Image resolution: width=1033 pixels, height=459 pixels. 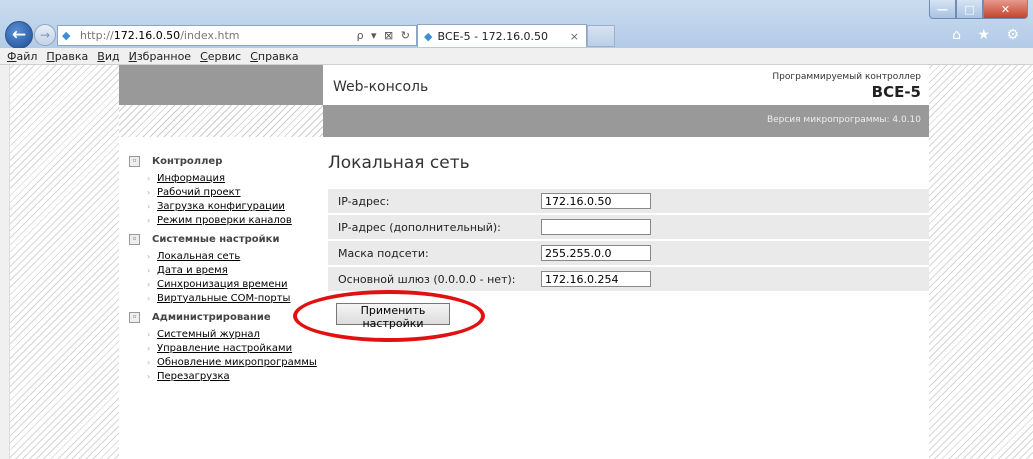 What do you see at coordinates (199, 192) in the screenshot?
I see `sidebar-item-label: Рабочий проект` at bounding box center [199, 192].